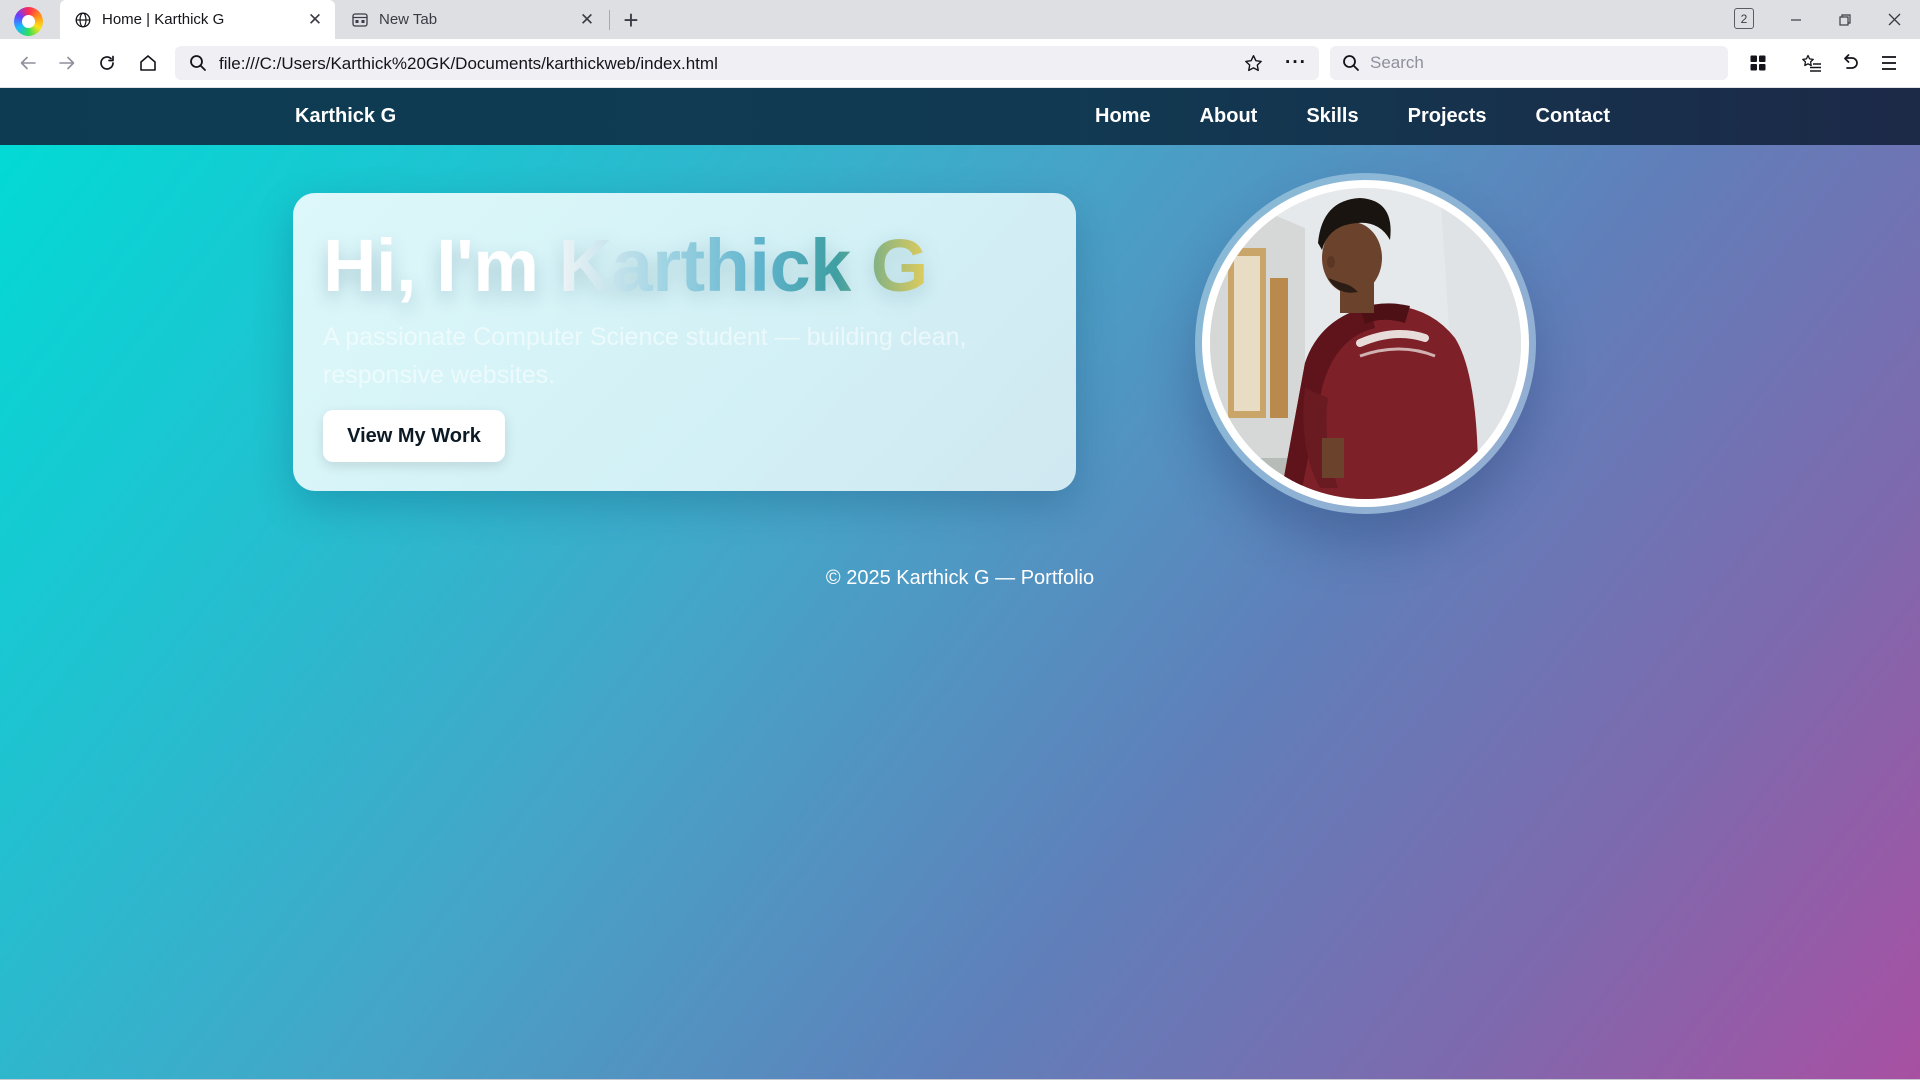  I want to click on bookmark-star-icon, so click(1253, 66).